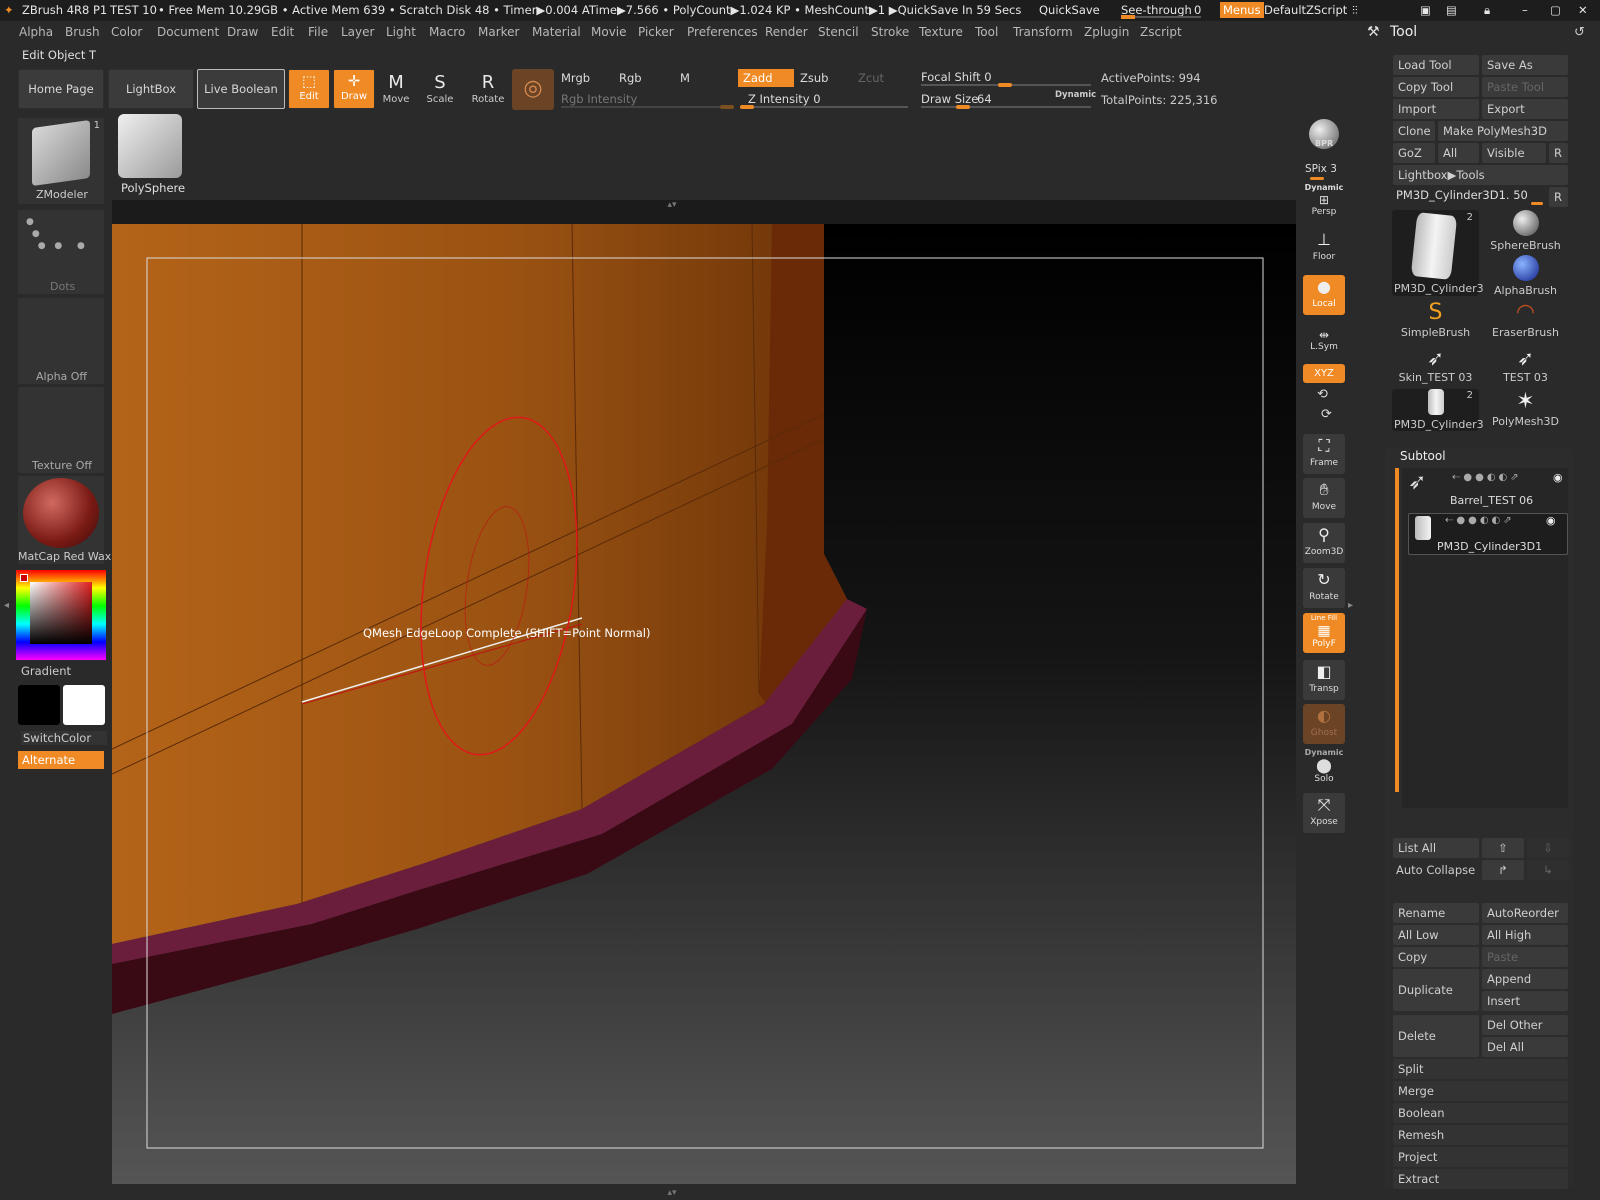 This screenshot has width=1600, height=1200. Describe the element at coordinates (1324, 498) in the screenshot. I see `move-view-button: ✋︎ Move` at that location.